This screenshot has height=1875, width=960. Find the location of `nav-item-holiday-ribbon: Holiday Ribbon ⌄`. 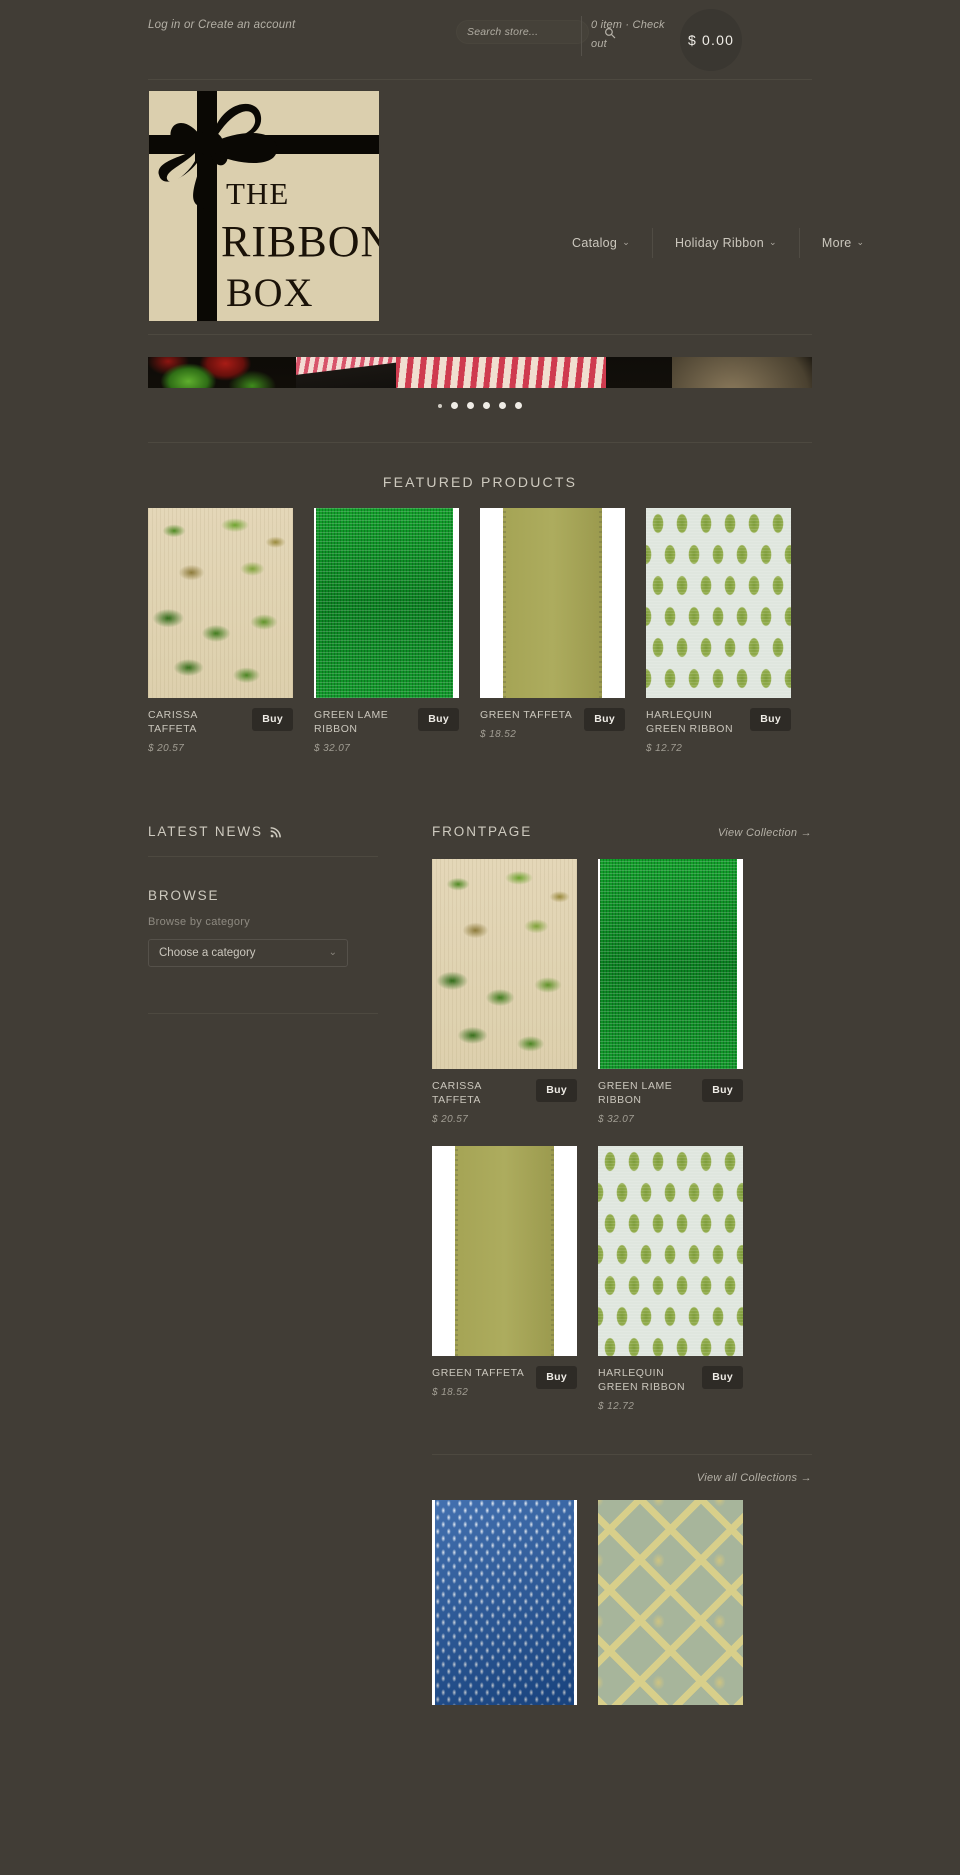

nav-item-holiday-ribbon: Holiday Ribbon ⌄ is located at coordinates (726, 243).